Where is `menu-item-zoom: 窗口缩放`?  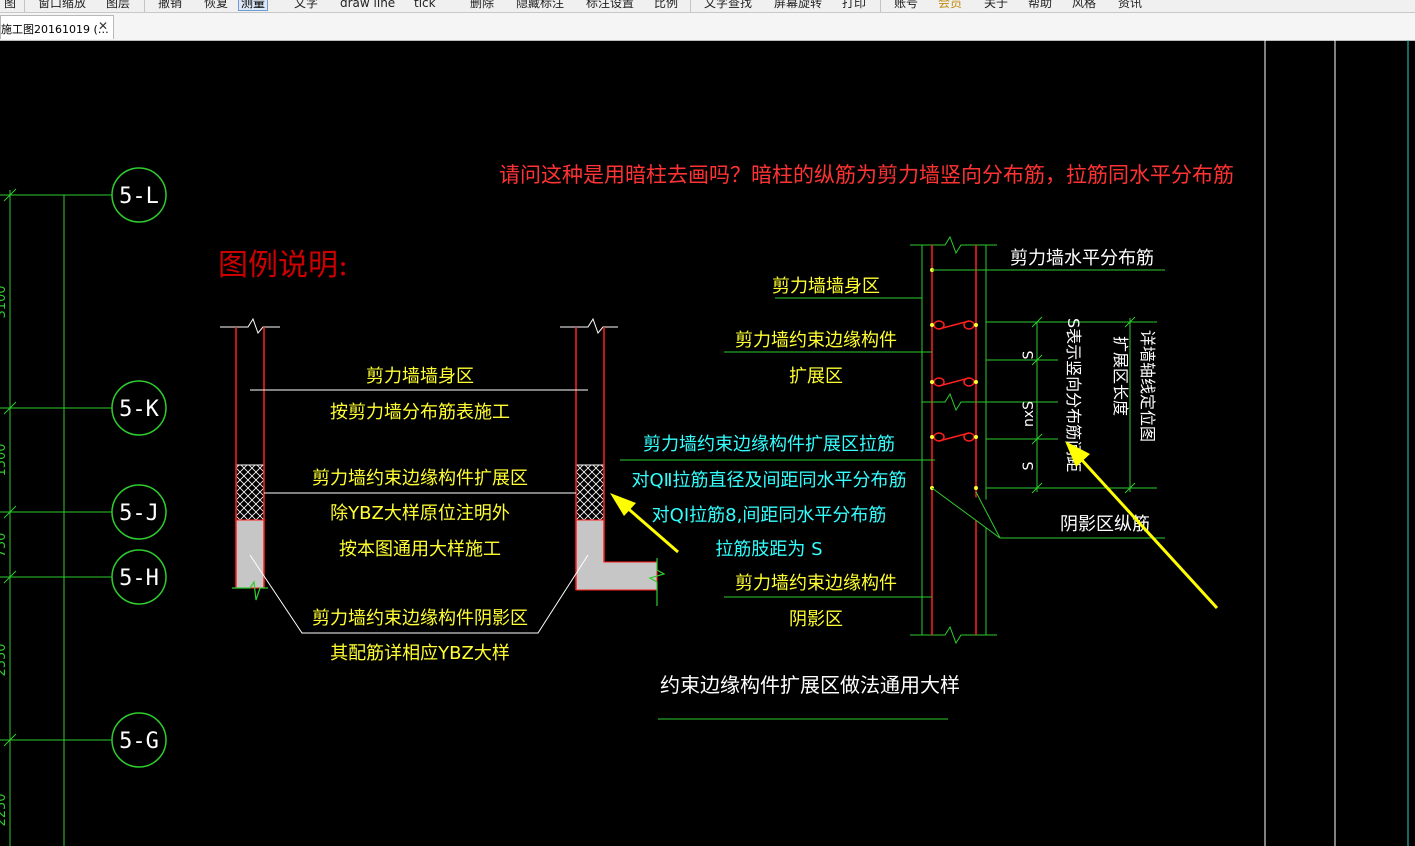 menu-item-zoom: 窗口缩放 is located at coordinates (62, 5).